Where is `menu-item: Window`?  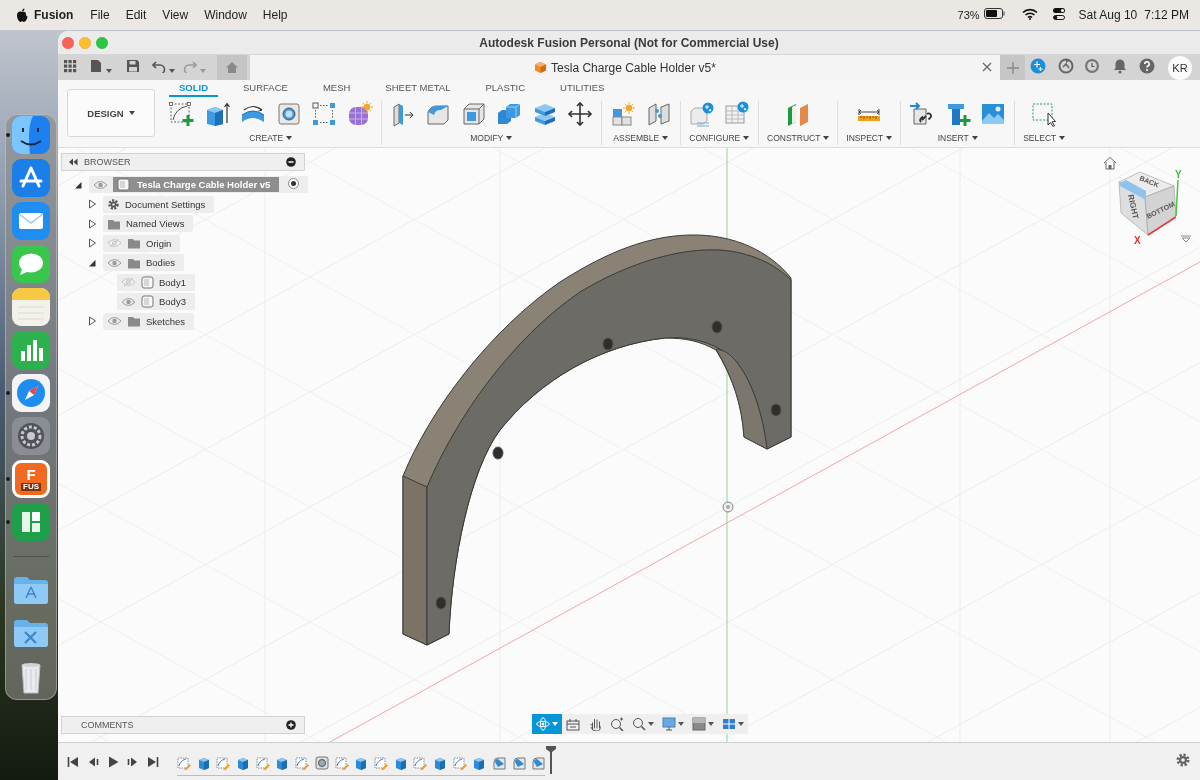 menu-item: Window is located at coordinates (225, 15).